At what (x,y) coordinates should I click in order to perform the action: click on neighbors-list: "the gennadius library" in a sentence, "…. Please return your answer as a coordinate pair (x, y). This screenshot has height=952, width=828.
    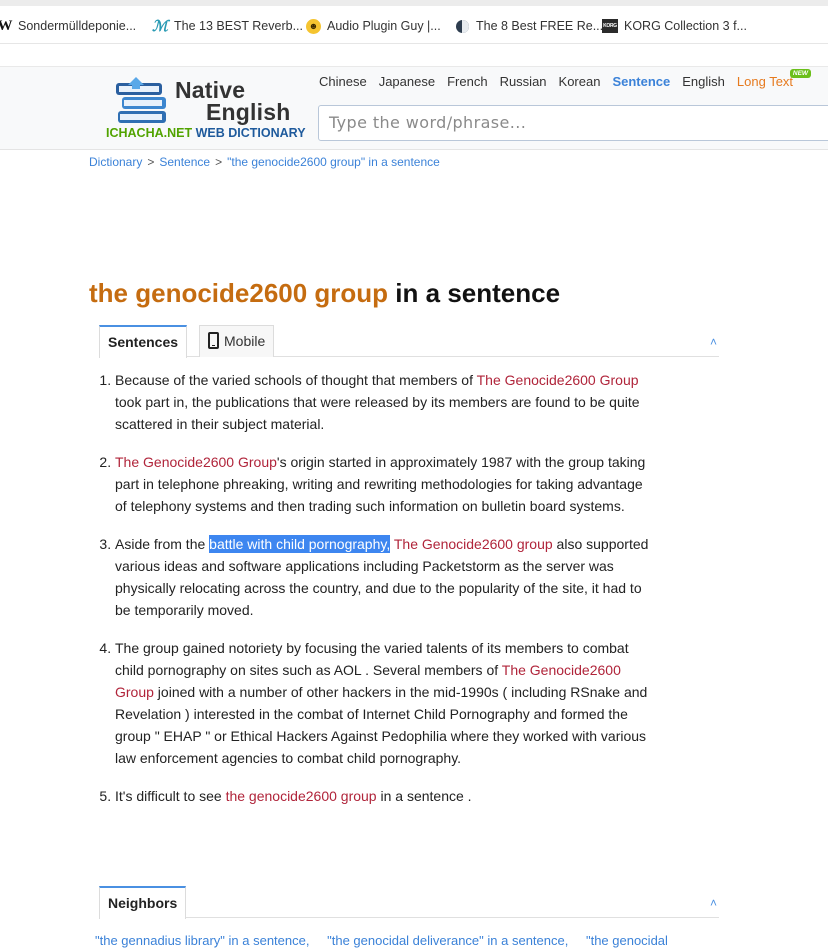
    Looking at the image, I should click on (388, 940).